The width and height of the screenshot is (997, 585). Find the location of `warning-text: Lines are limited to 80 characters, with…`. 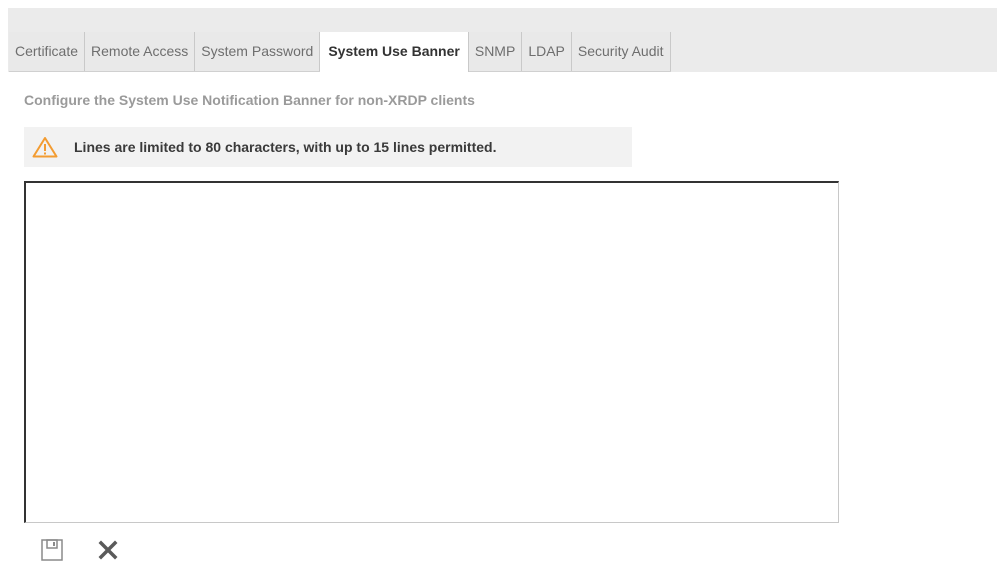

warning-text: Lines are limited to 80 characters, with… is located at coordinates (285, 147).